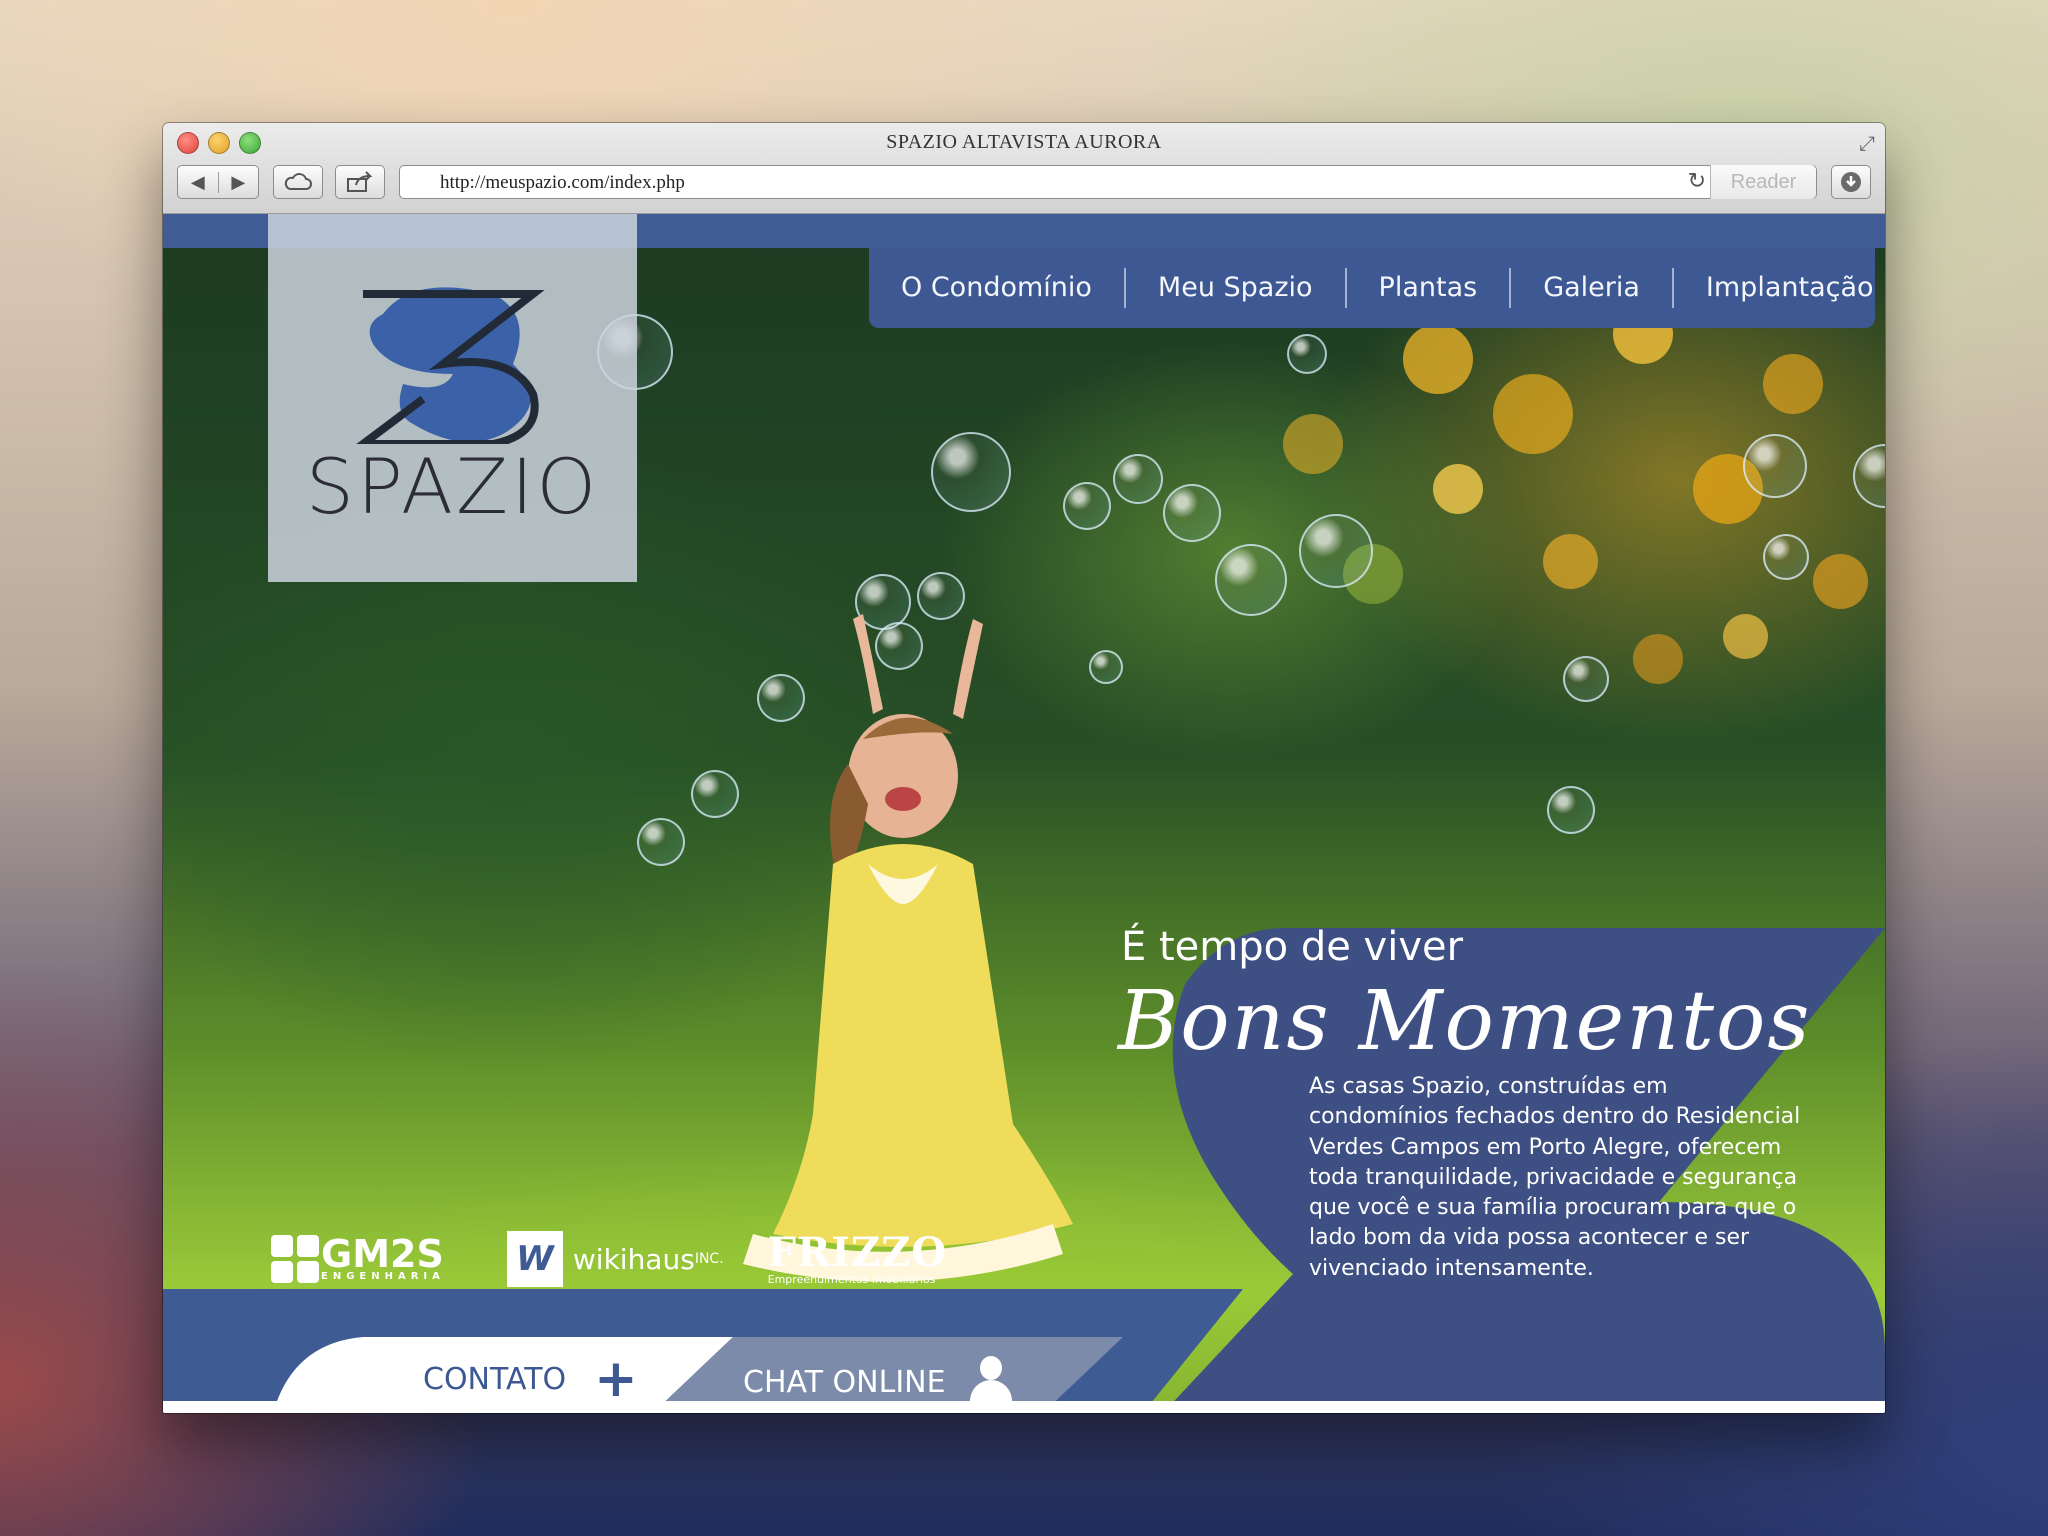  I want to click on share-icon, so click(360, 181).